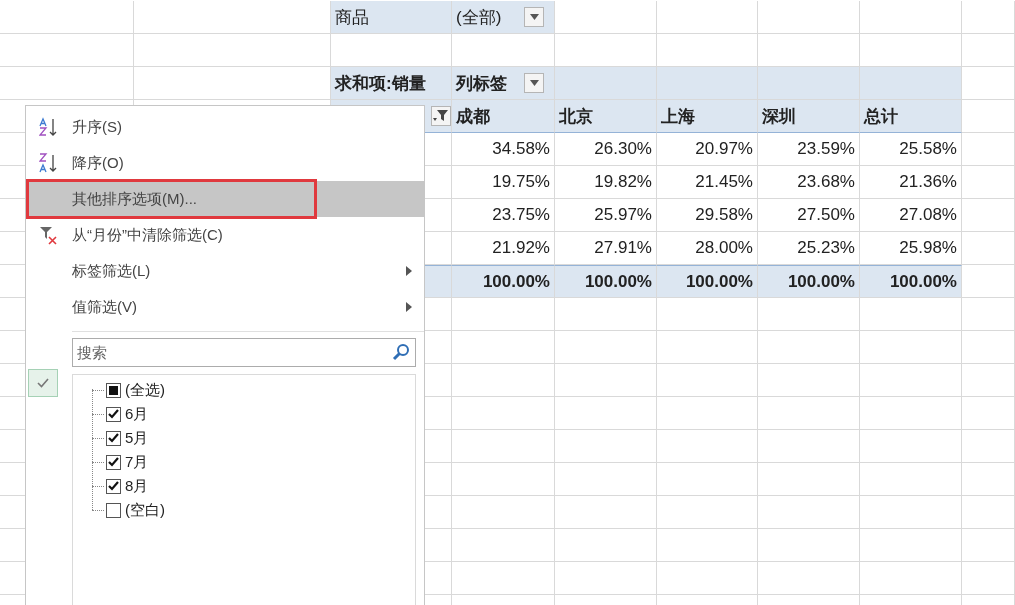 This screenshot has height=605, width=1015. What do you see at coordinates (623, 248) in the screenshot?
I see `table-cell: 27.91%` at bounding box center [623, 248].